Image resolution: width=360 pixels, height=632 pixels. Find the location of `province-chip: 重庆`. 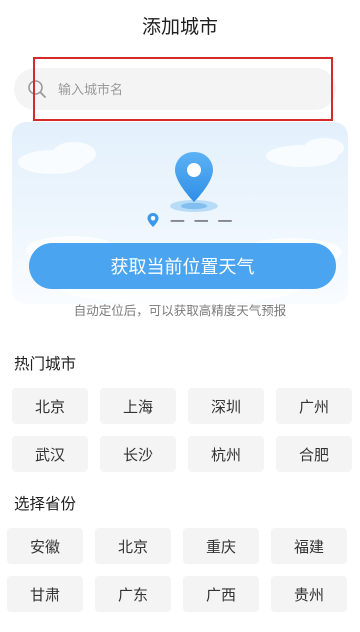

province-chip: 重庆 is located at coordinates (221, 546).